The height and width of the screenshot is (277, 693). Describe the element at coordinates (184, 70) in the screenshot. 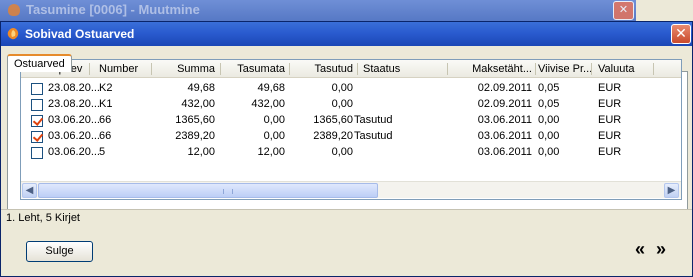

I see `col-header-summa: Summa` at that location.